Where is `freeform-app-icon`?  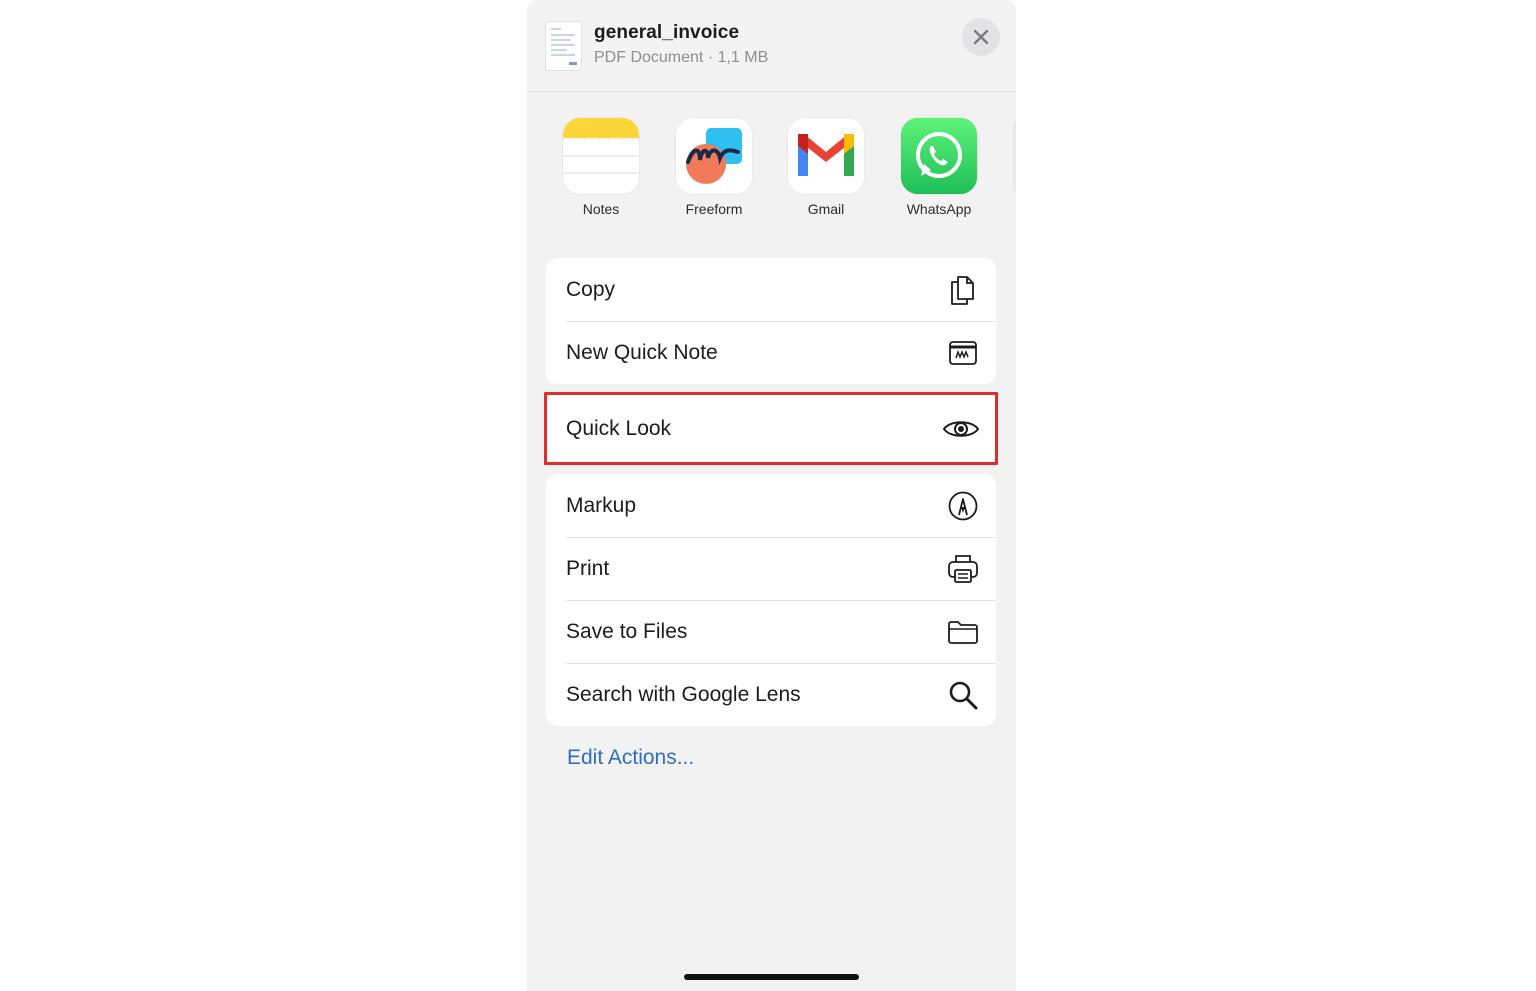 freeform-app-icon is located at coordinates (714, 156).